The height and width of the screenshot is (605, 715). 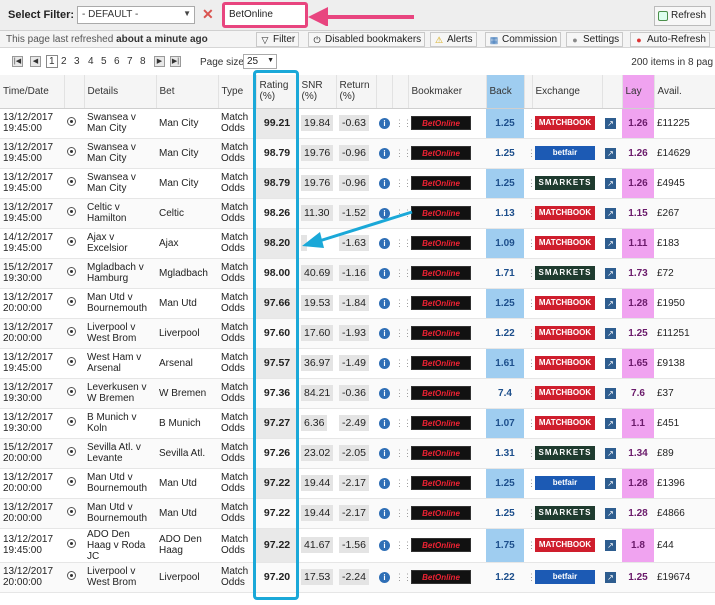 What do you see at coordinates (505, 333) in the screenshot?
I see `cell-back: 1.22` at bounding box center [505, 333].